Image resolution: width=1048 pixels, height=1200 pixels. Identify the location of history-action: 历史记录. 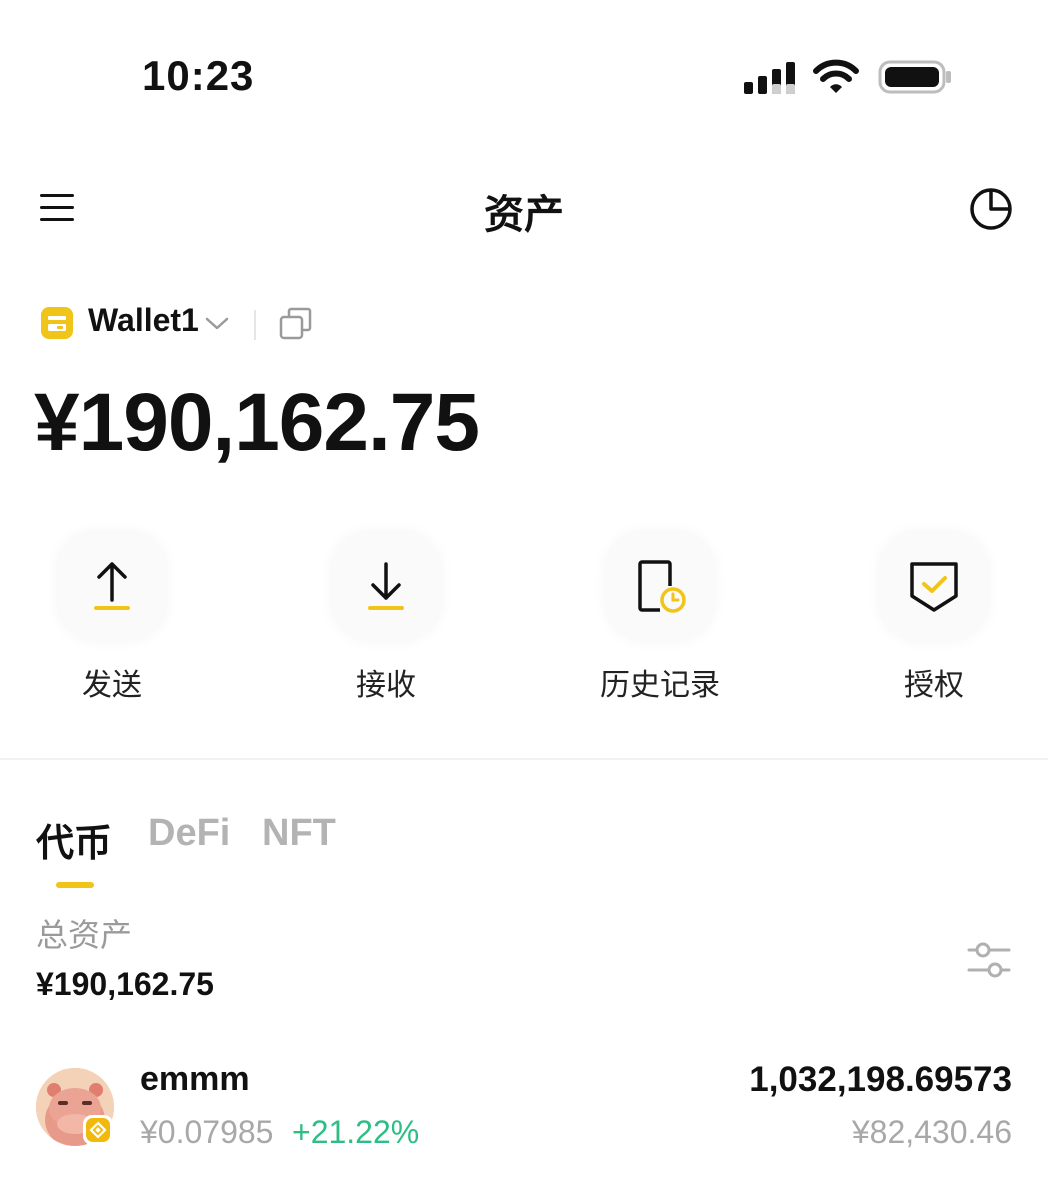
(660, 617).